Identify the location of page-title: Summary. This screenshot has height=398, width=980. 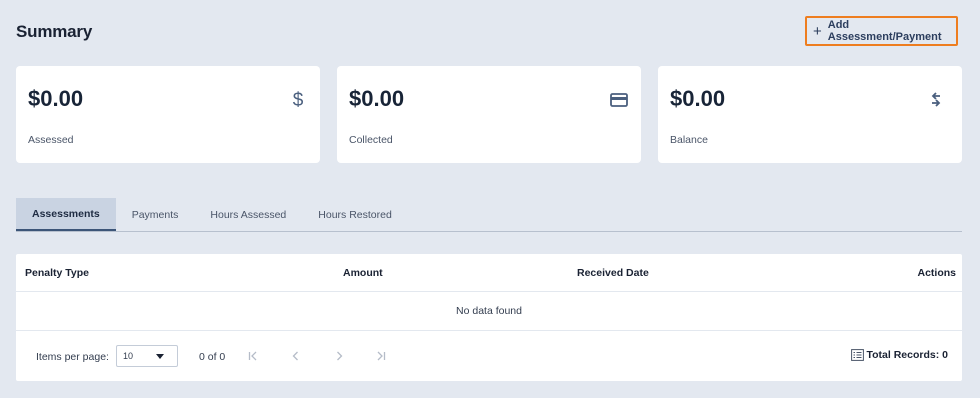
(54, 31).